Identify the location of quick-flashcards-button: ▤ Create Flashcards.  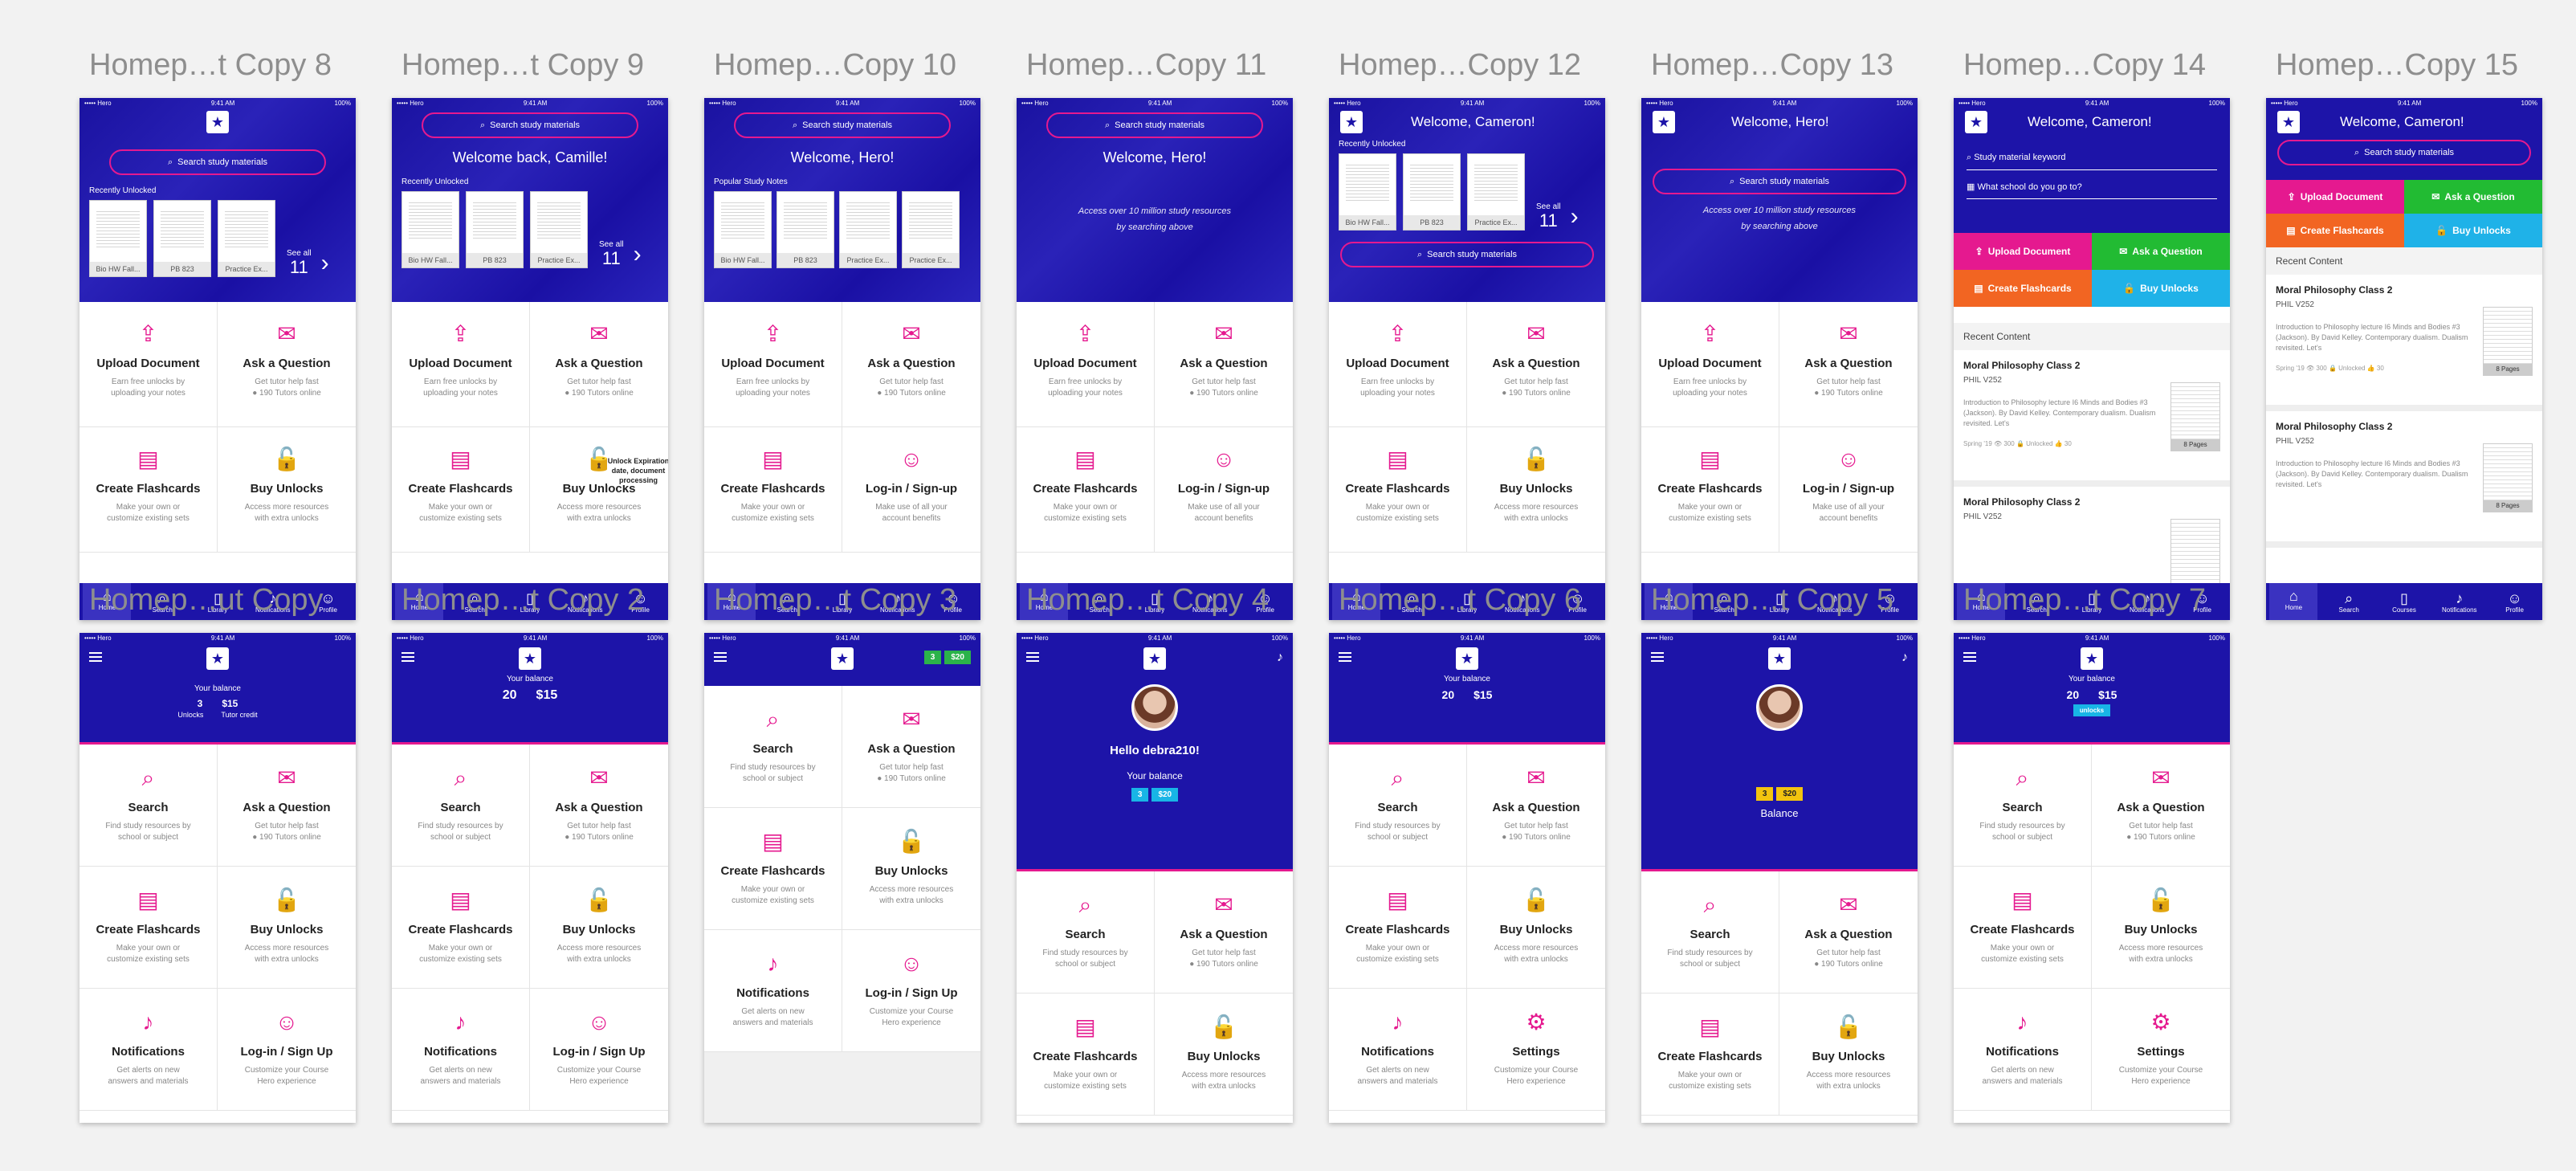
(2335, 230).